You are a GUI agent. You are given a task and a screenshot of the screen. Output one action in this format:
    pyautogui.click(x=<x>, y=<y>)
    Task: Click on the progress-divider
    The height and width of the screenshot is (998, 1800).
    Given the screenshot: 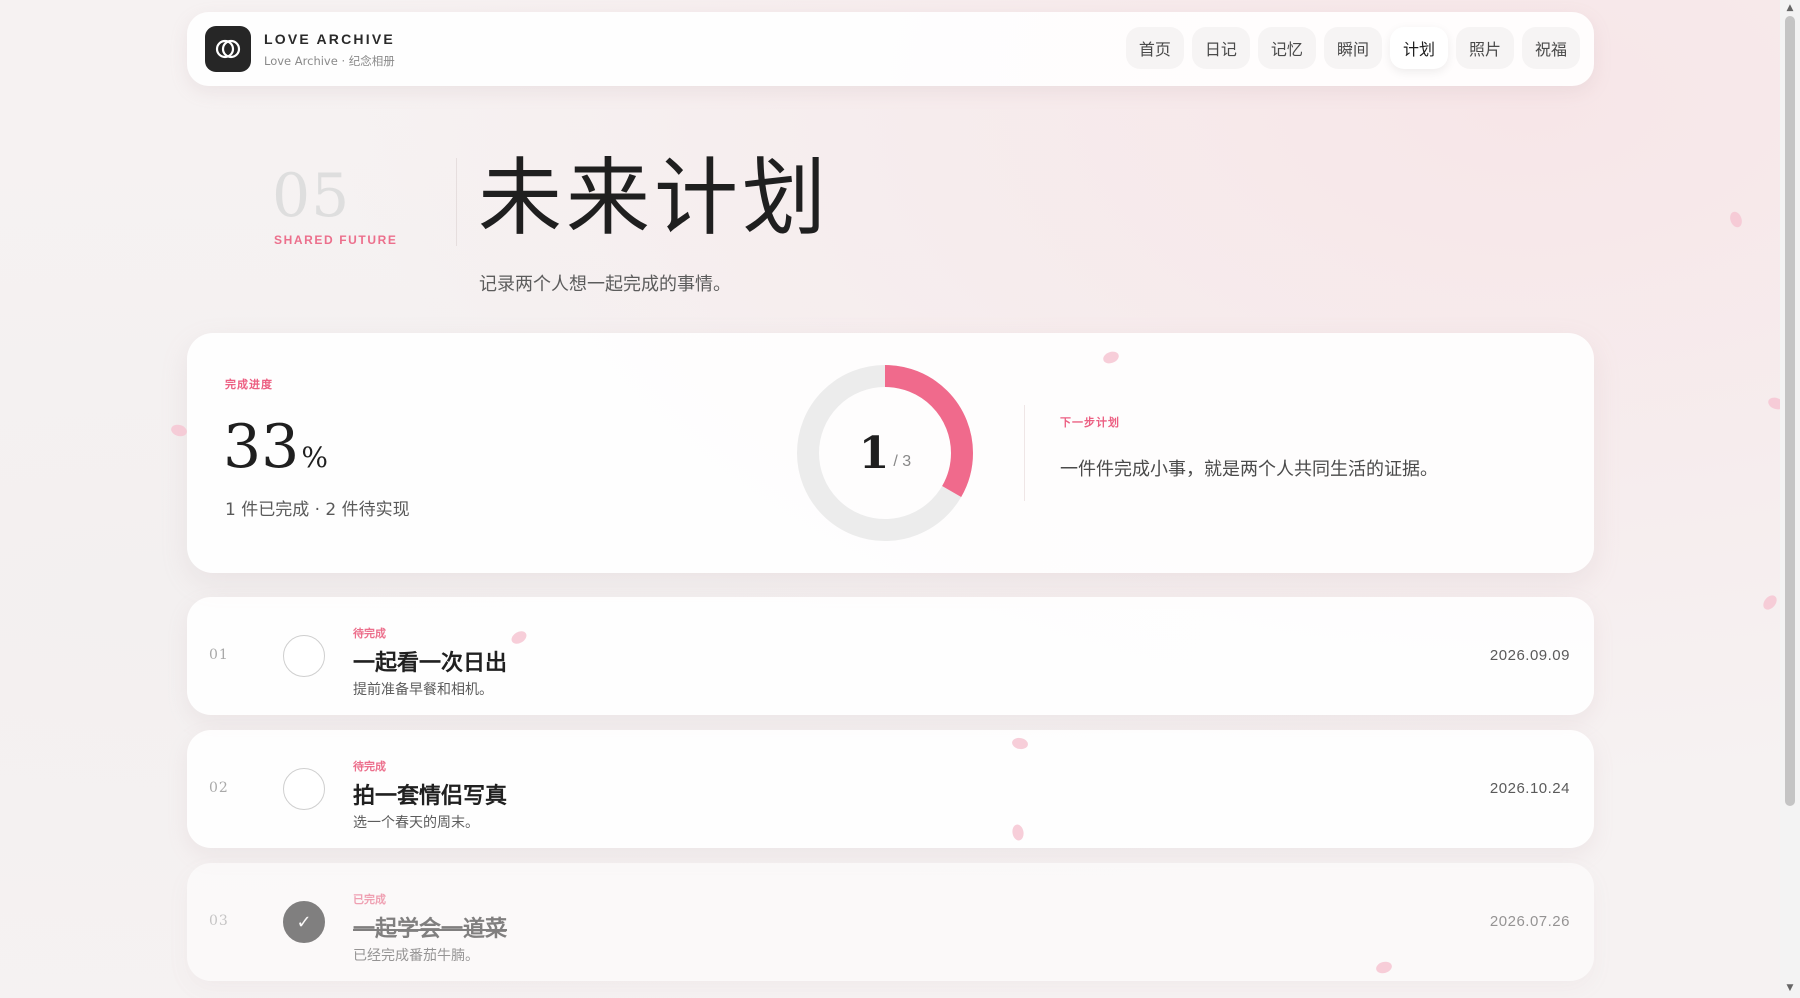 What is the action you would take?
    pyautogui.click(x=1024, y=453)
    